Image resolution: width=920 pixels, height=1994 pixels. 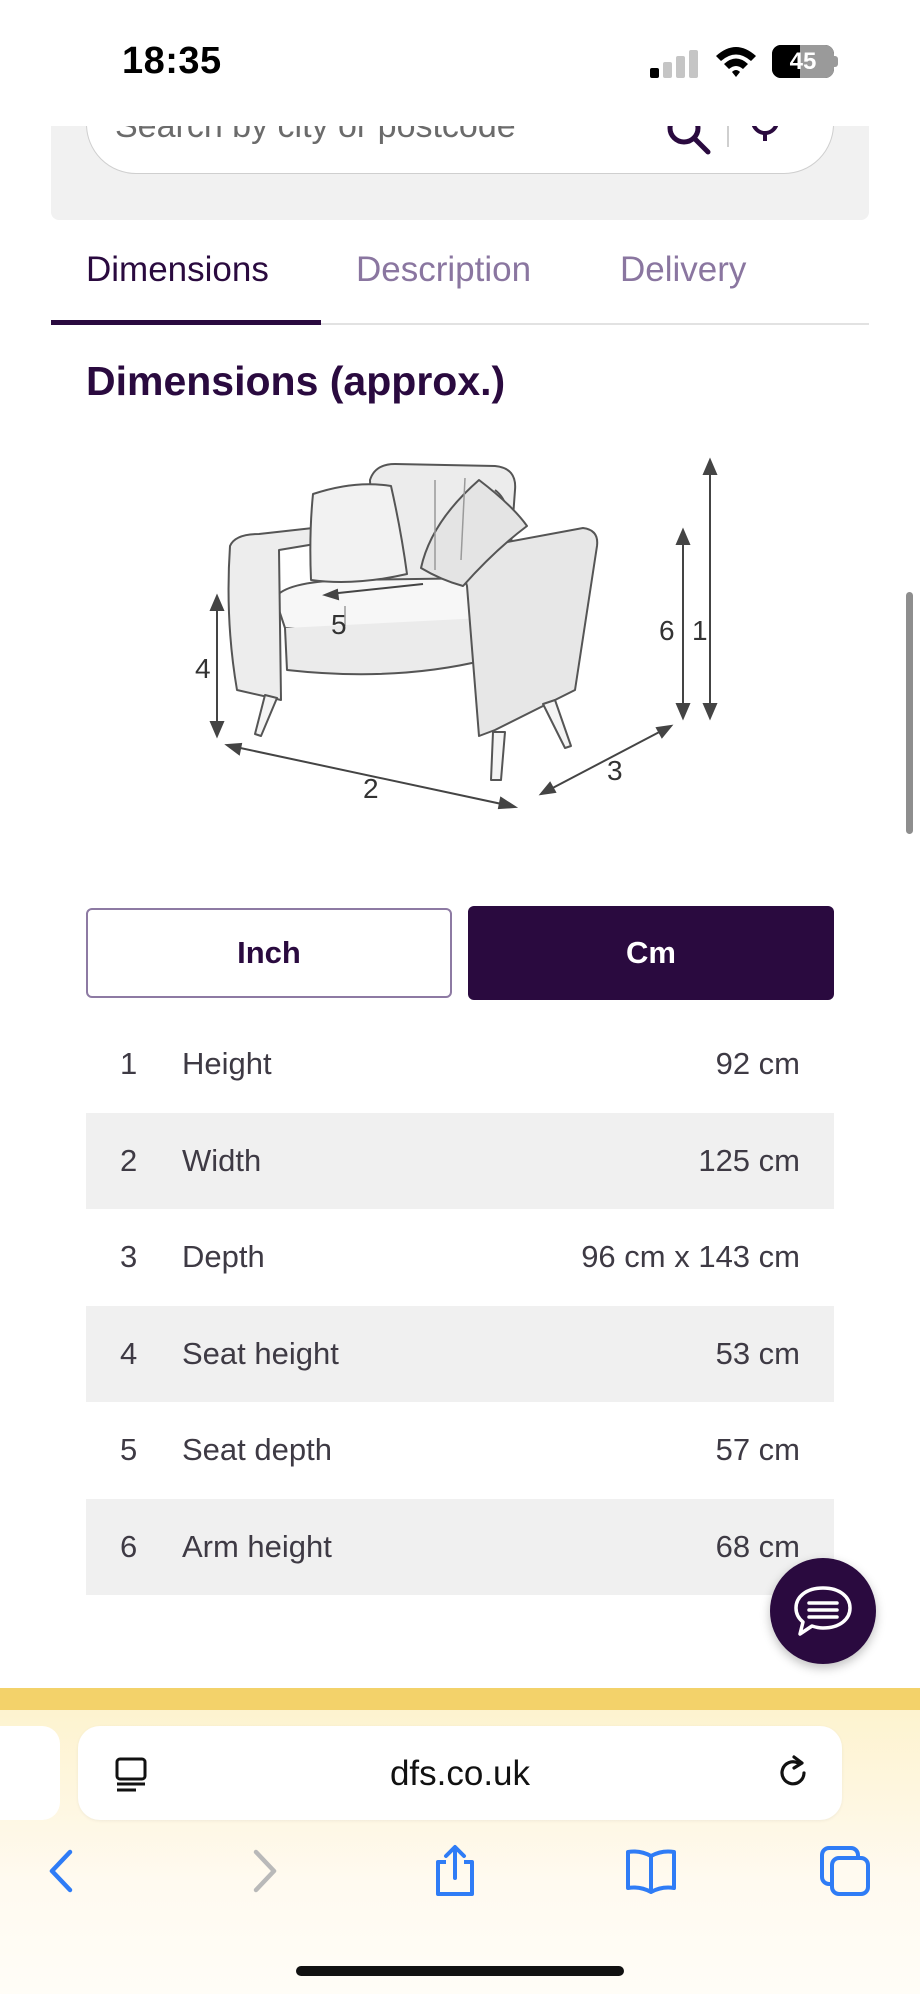 I want to click on row-label: Seat height, so click(x=260, y=1353).